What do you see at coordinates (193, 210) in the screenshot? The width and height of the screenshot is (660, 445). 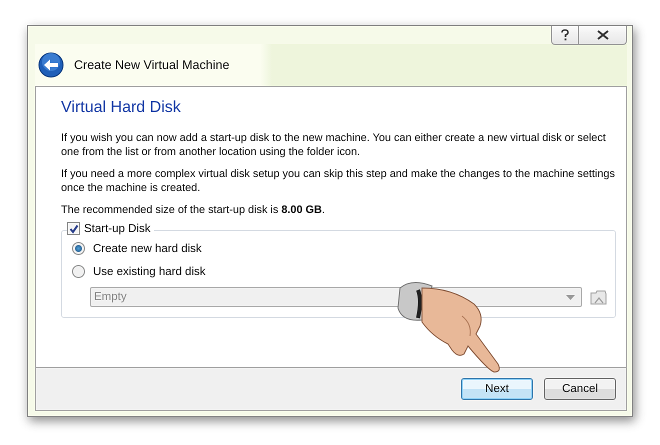 I see `description-text: The recommended size of the start-up disk is 8.00 GB.` at bounding box center [193, 210].